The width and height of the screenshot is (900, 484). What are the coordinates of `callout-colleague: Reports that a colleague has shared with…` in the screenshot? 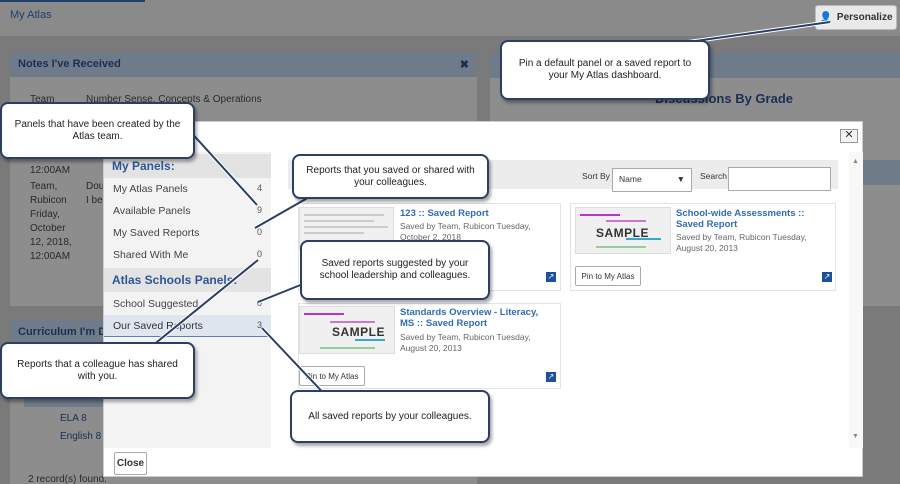 It's located at (97, 370).